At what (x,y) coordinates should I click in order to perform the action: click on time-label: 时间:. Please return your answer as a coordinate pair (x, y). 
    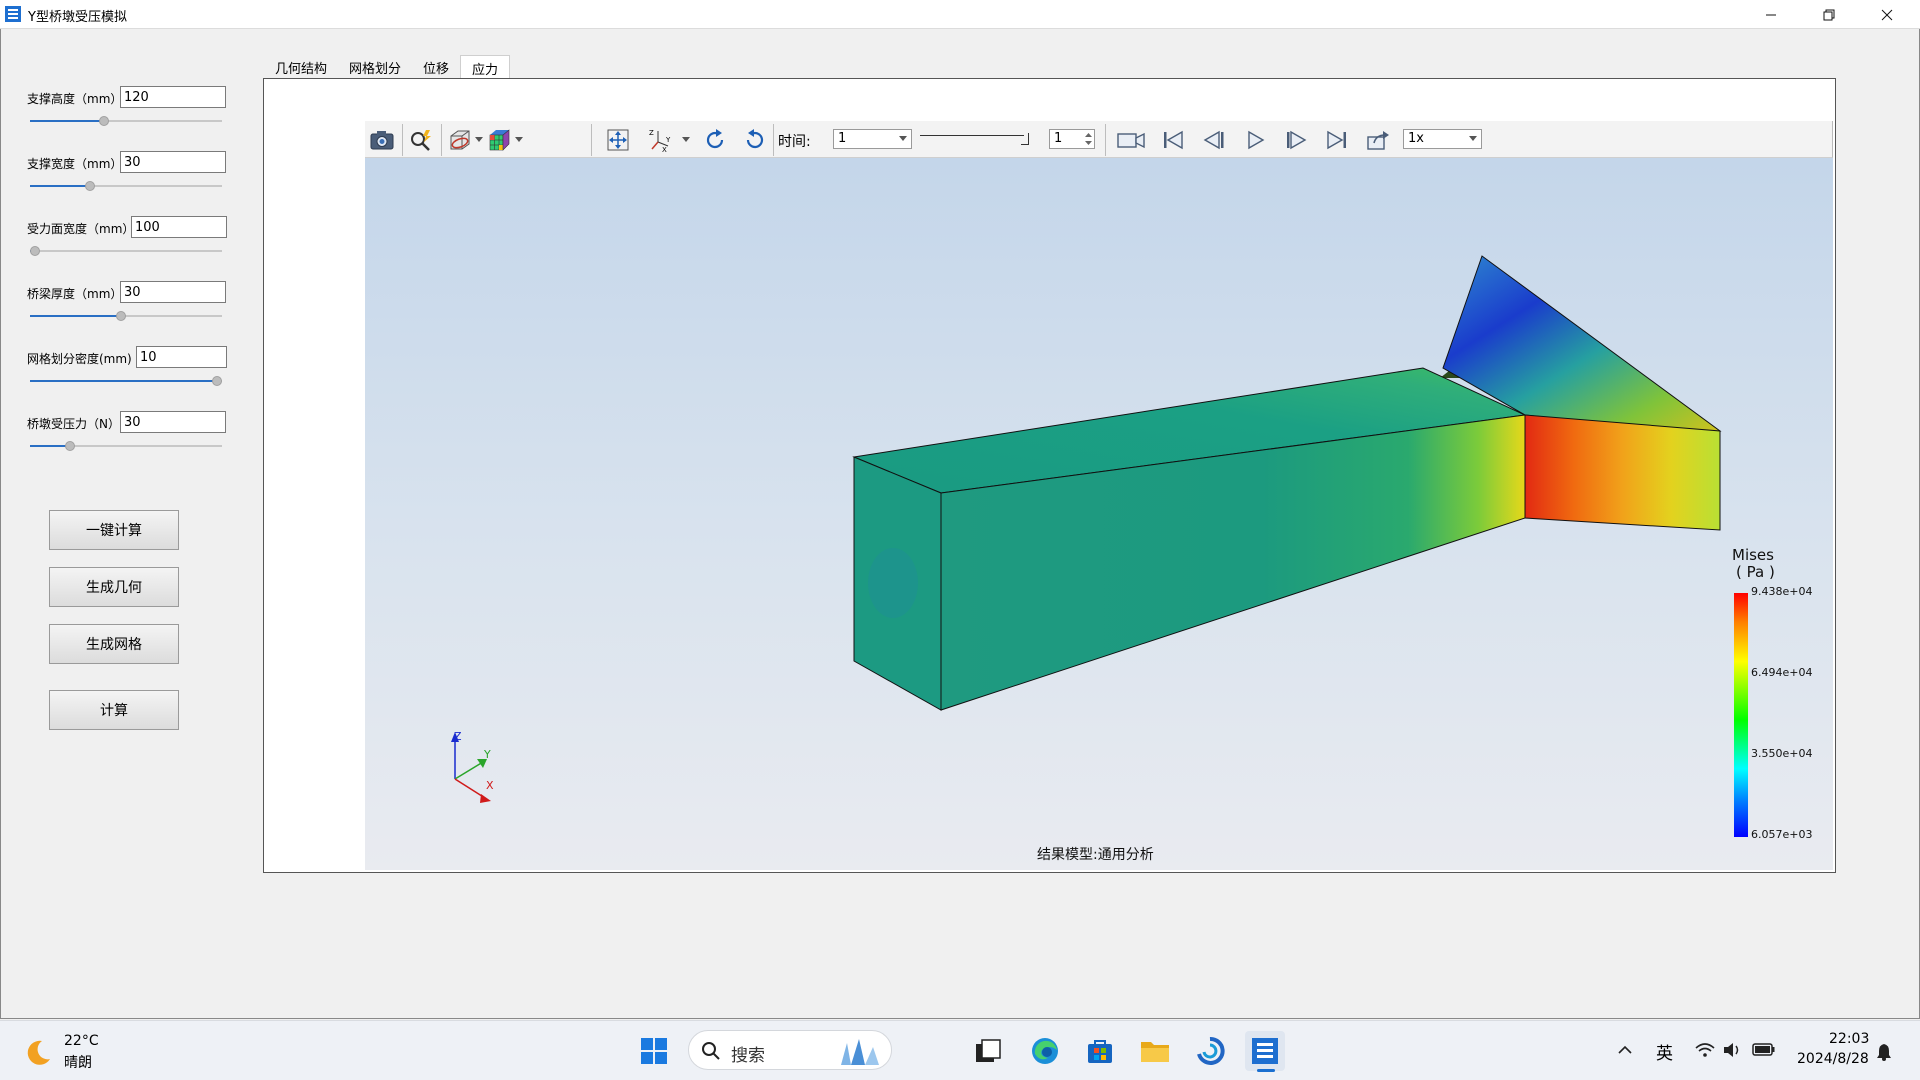
    Looking at the image, I should click on (794, 142).